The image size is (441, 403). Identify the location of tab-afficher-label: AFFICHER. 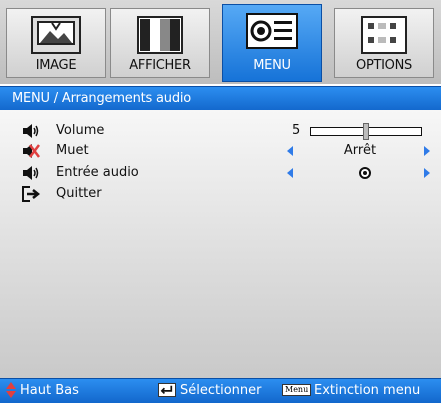
(160, 65).